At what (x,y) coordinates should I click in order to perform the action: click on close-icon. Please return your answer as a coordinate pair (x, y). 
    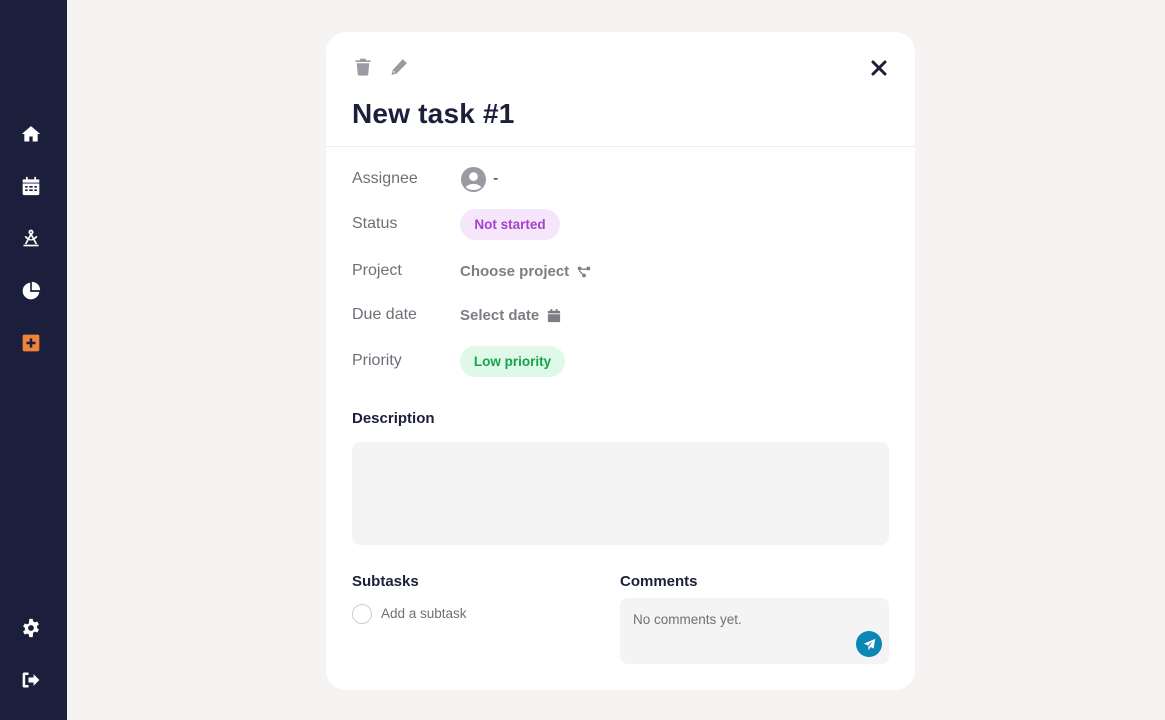
    Looking at the image, I should click on (879, 68).